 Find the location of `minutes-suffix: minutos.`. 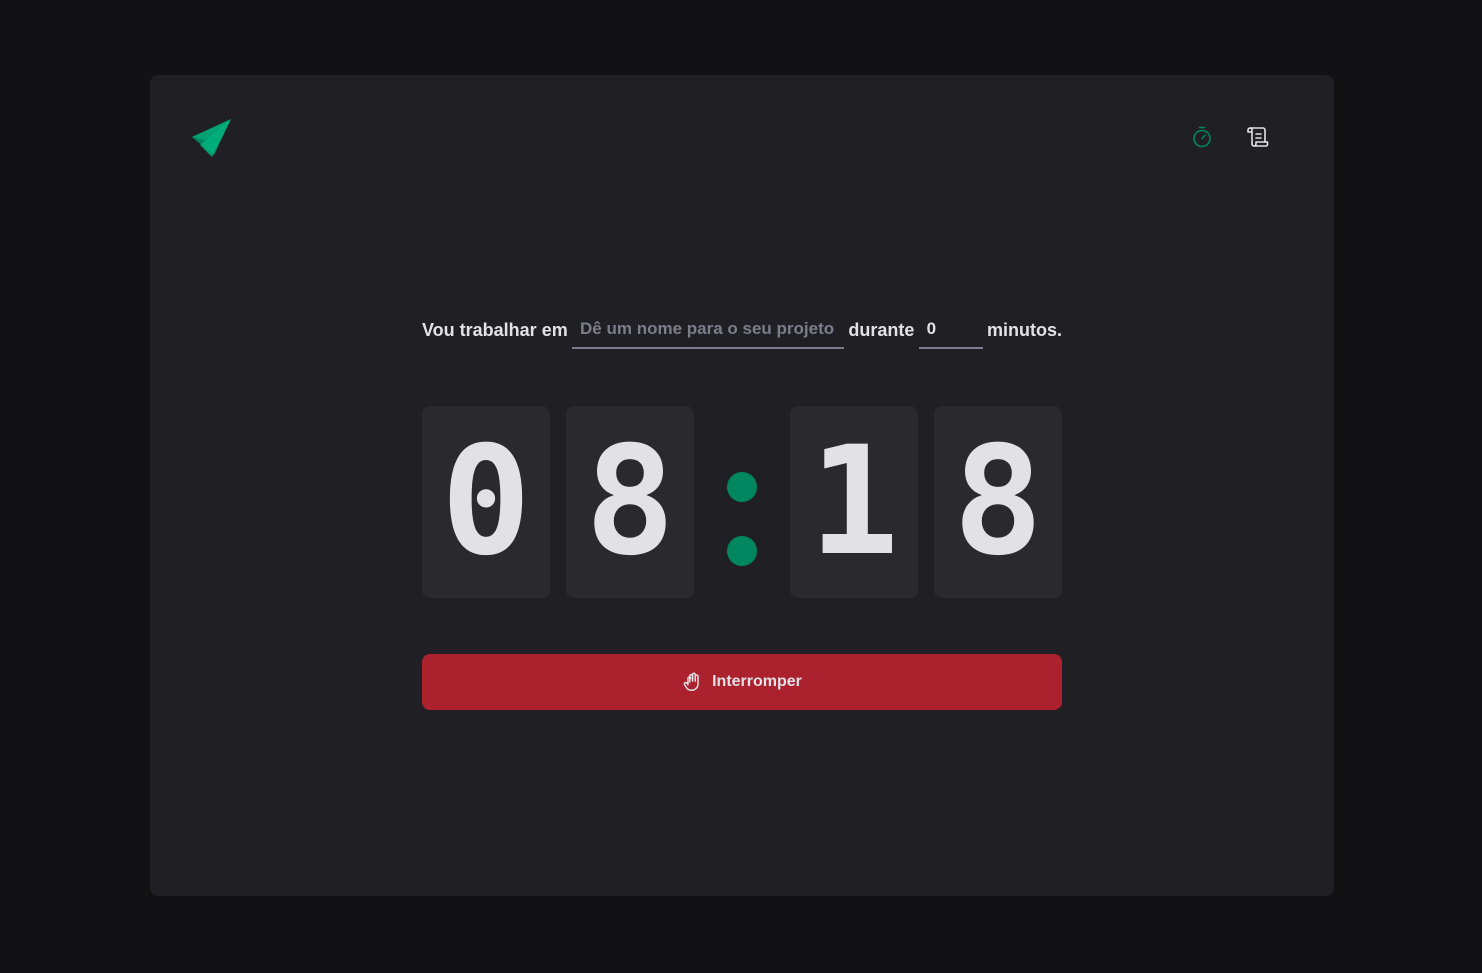

minutes-suffix: minutos. is located at coordinates (1024, 329).